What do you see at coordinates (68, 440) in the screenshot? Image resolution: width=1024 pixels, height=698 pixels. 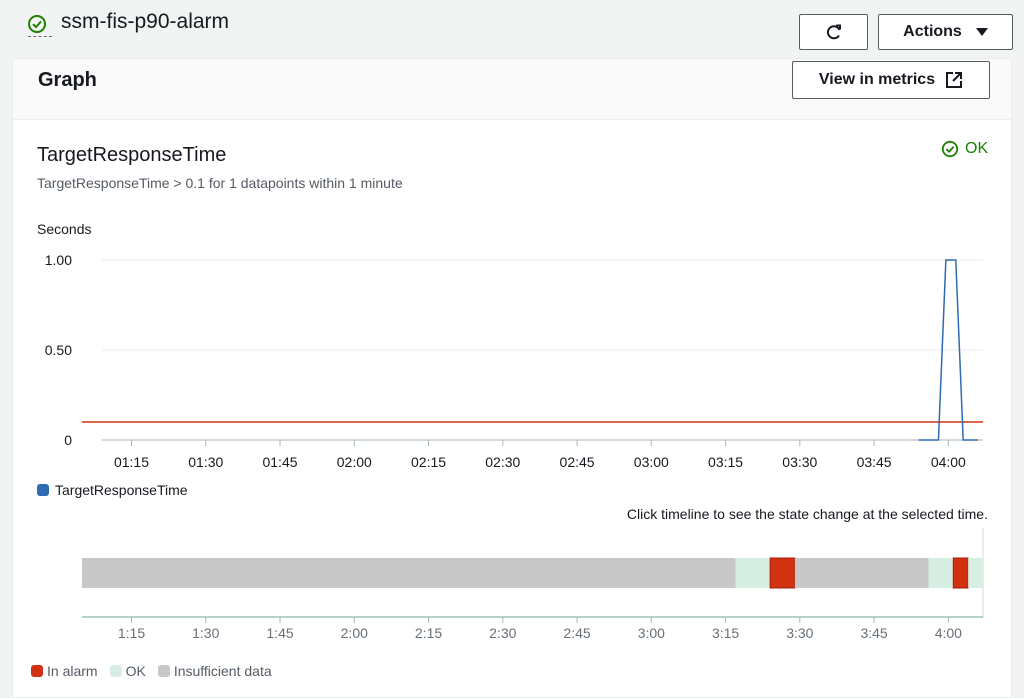 I see `y-tick-label: 0` at bounding box center [68, 440].